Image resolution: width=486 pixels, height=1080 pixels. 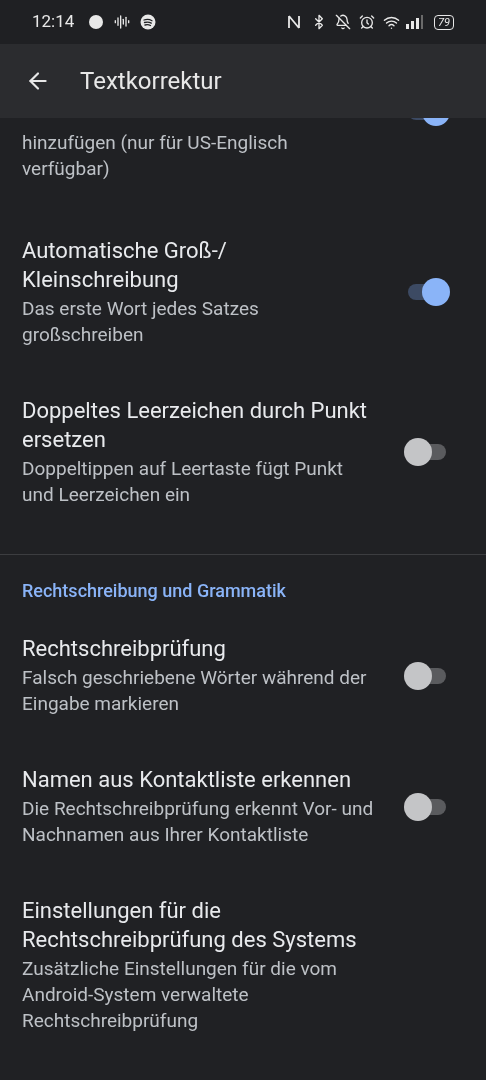 What do you see at coordinates (294, 22) in the screenshot?
I see `nfc-icon` at bounding box center [294, 22].